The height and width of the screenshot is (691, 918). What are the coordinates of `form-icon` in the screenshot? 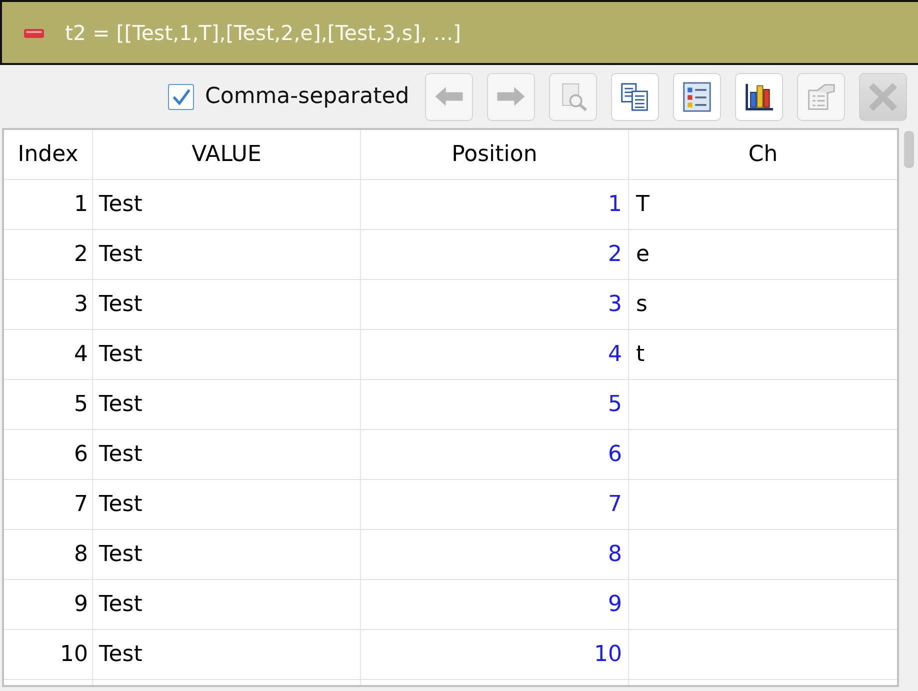 It's located at (821, 97).